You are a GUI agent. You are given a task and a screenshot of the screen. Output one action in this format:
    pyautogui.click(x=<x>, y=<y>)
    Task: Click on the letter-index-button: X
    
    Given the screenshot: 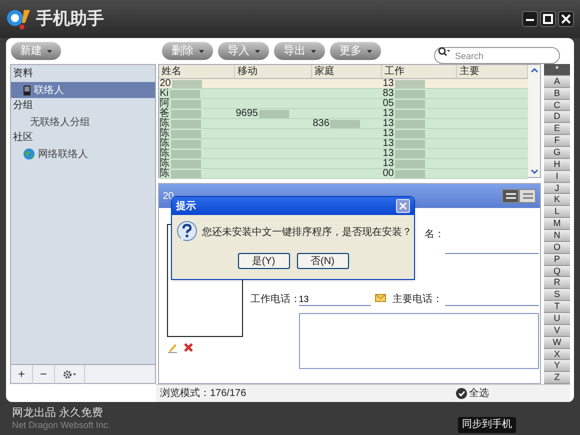 What is the action you would take?
    pyautogui.click(x=557, y=354)
    